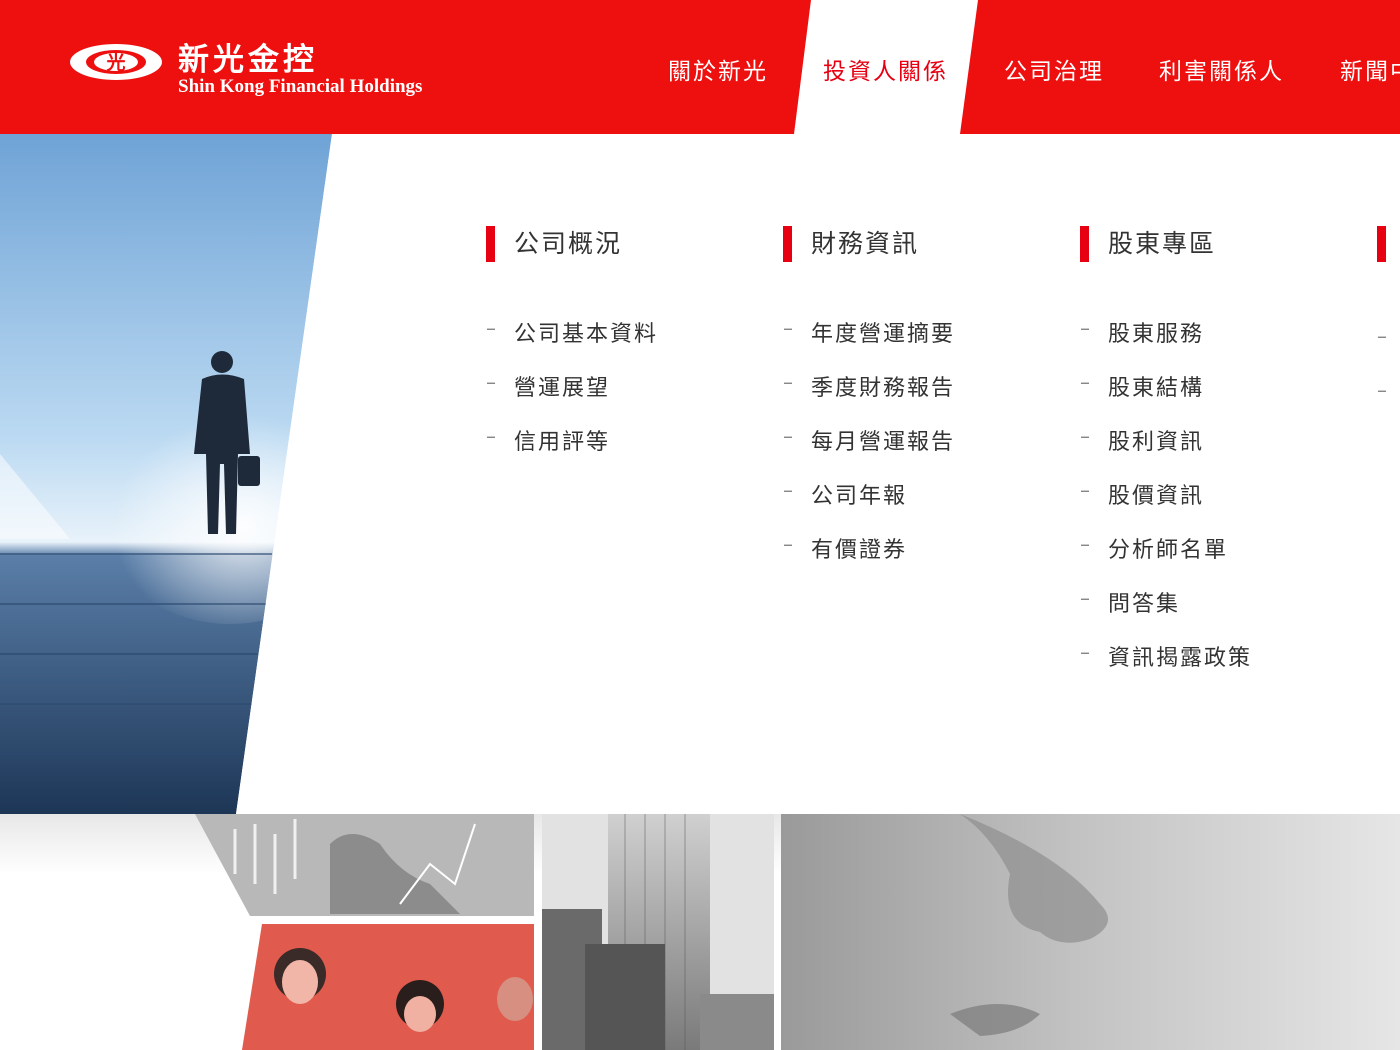 Image resolution: width=1400 pixels, height=1050 pixels. What do you see at coordinates (1221, 69) in the screenshot?
I see `nav-stakeholders: 利害關係人` at bounding box center [1221, 69].